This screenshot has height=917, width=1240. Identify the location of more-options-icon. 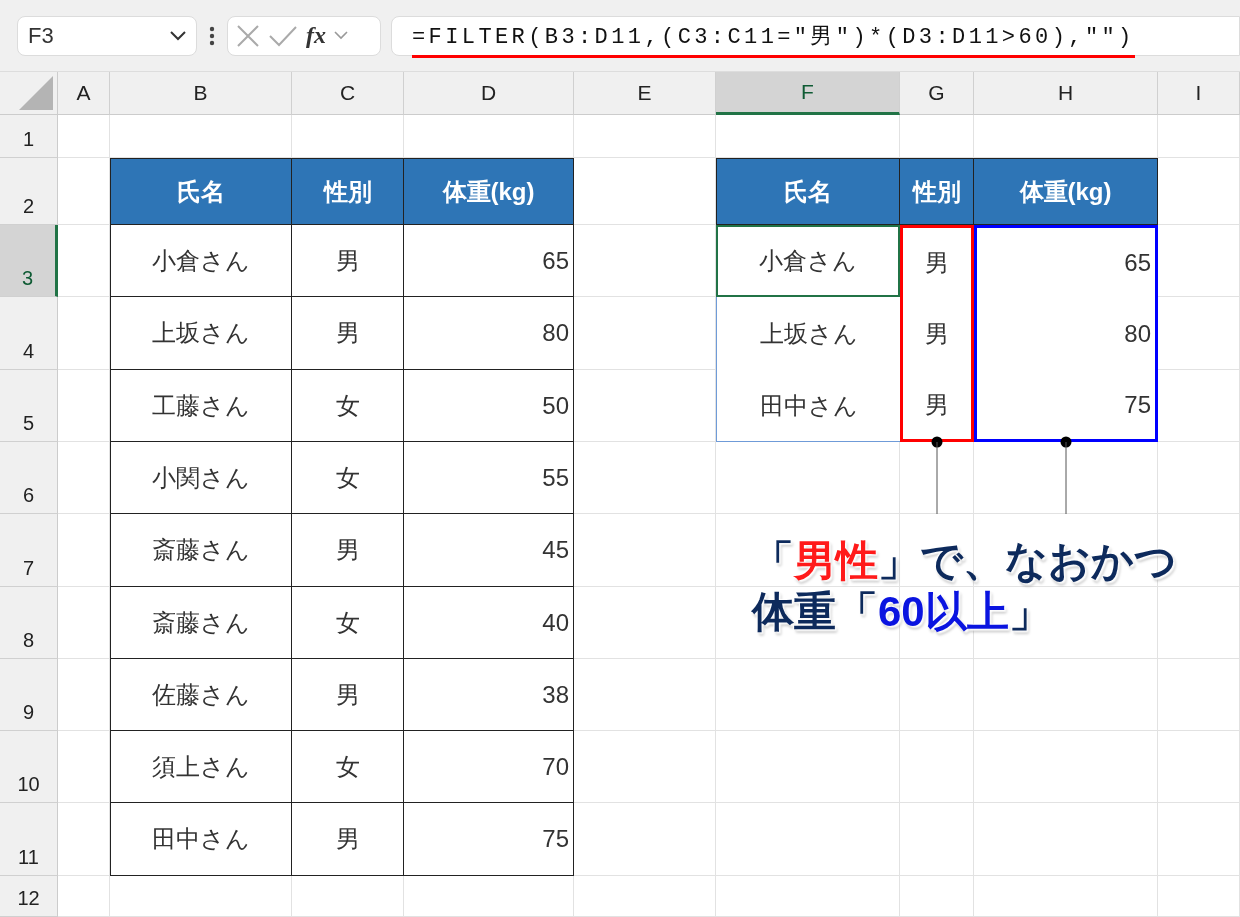
(212, 35).